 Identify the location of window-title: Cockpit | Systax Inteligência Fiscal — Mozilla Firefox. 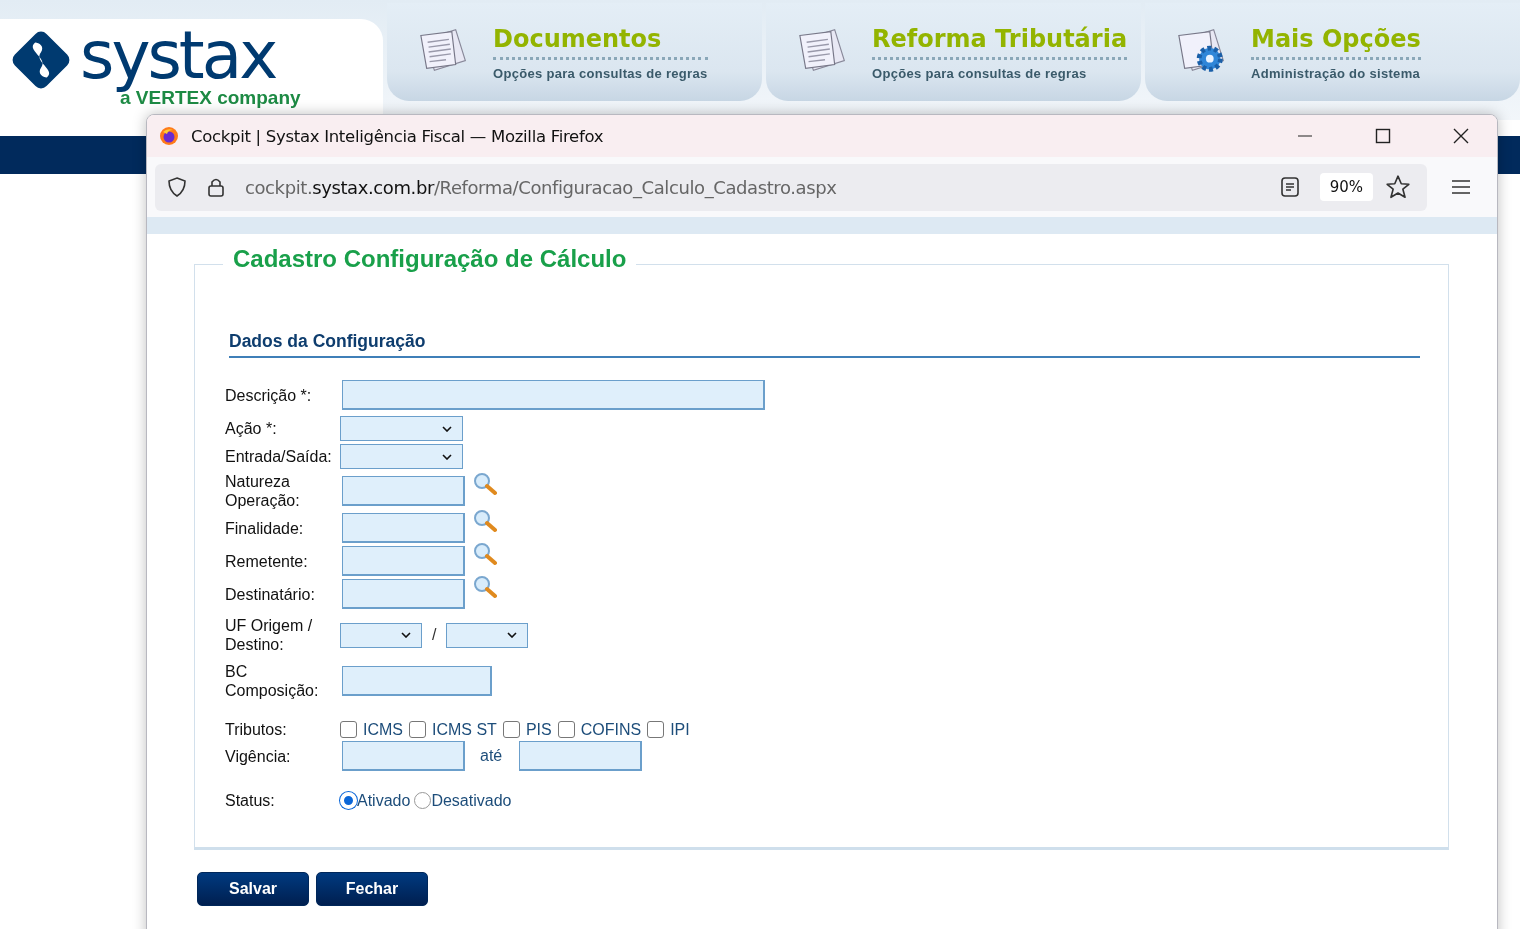
(397, 136).